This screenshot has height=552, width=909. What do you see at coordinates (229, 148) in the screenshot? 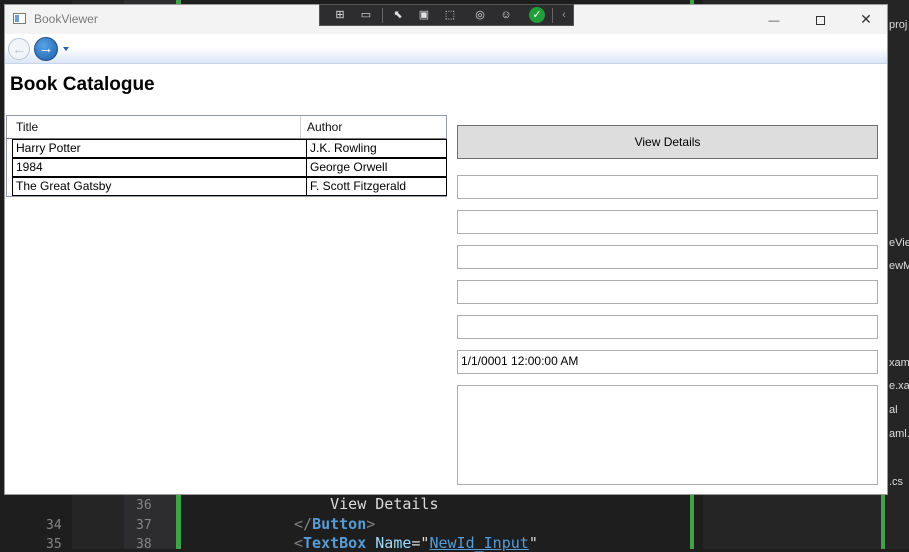
I see `table-row: Harry Potter J.K. Rowling` at bounding box center [229, 148].